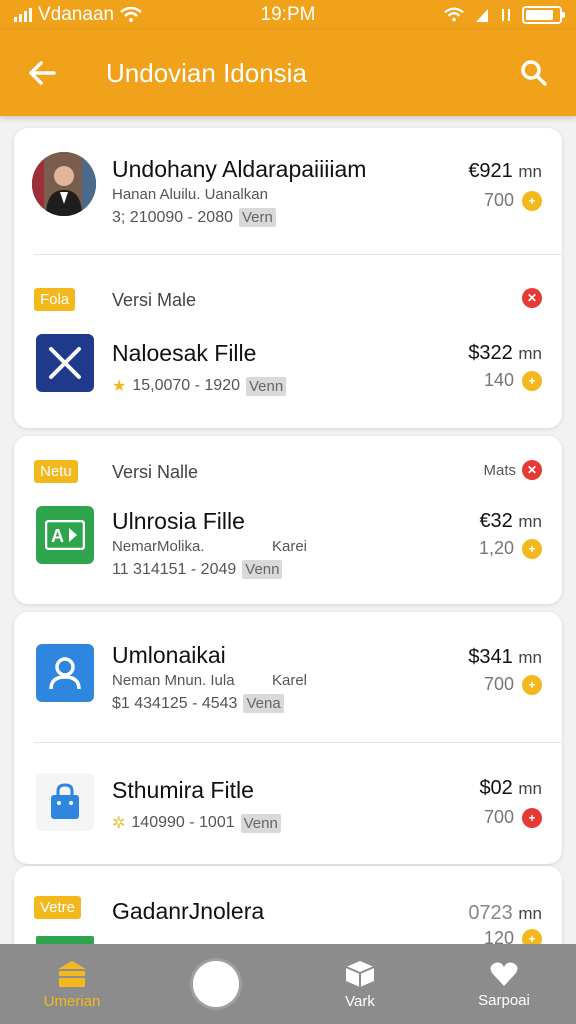 The height and width of the screenshot is (1024, 576). Describe the element at coordinates (499, 470) in the screenshot. I see `section-right-label: Mats` at that location.